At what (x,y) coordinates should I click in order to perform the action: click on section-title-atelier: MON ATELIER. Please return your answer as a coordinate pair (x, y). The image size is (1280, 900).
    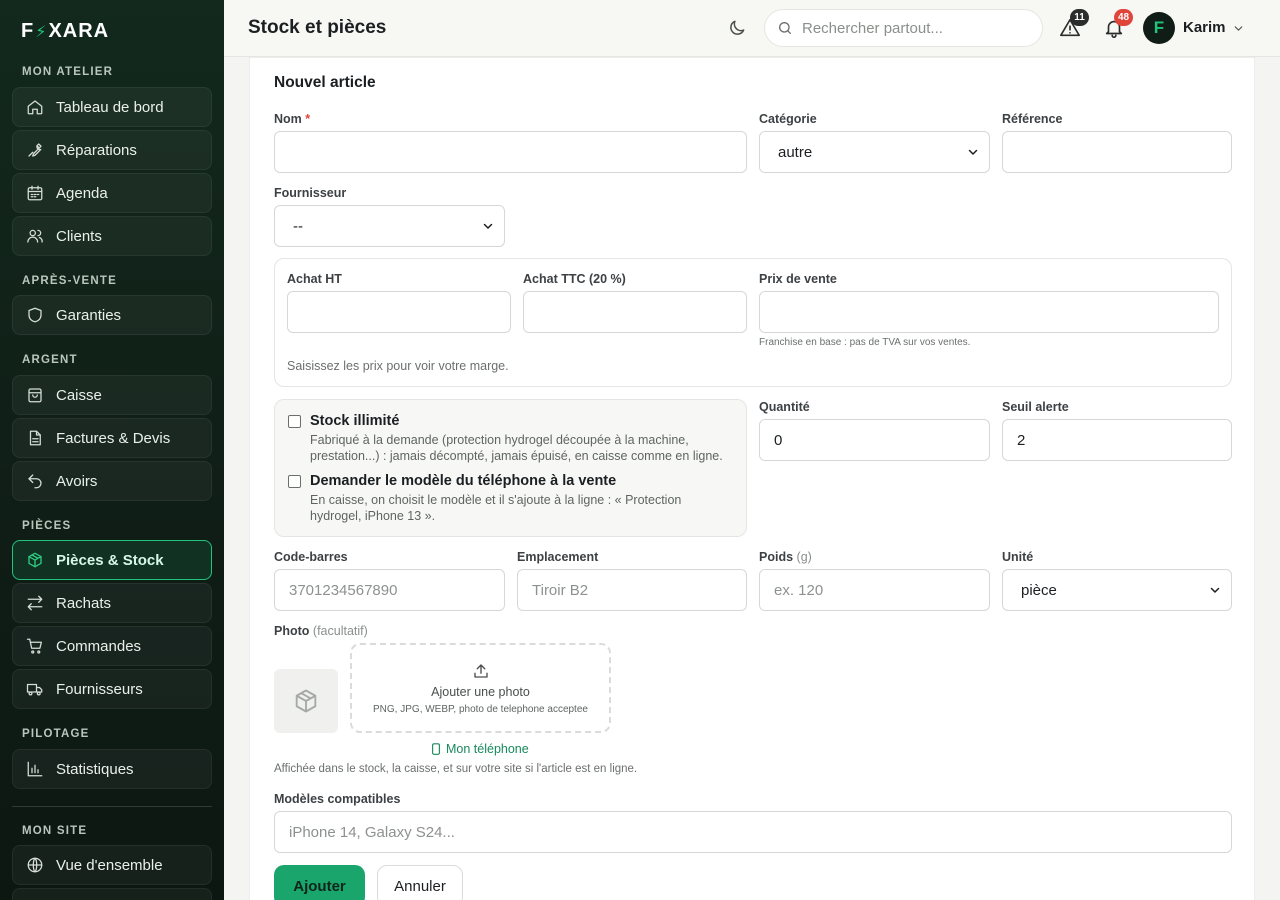
    Looking at the image, I should click on (68, 72).